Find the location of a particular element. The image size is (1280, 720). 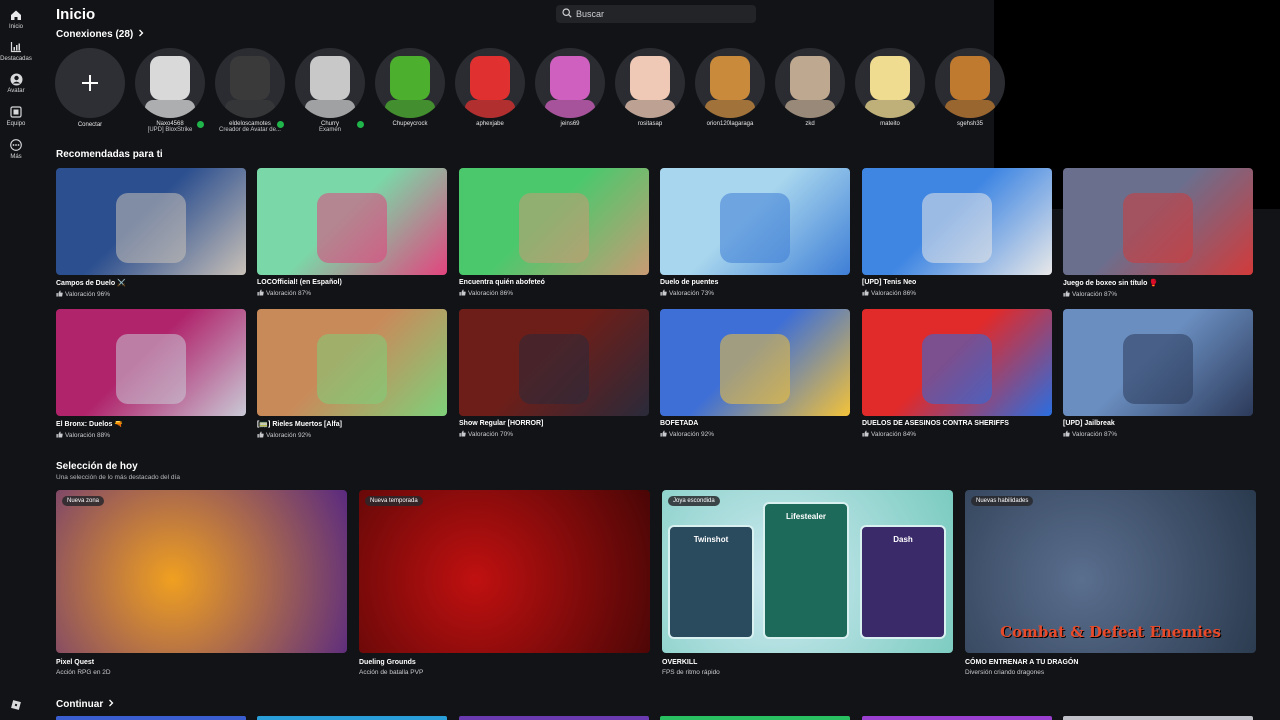

nav-item-destacadas: Destacadas is located at coordinates (16, 51).